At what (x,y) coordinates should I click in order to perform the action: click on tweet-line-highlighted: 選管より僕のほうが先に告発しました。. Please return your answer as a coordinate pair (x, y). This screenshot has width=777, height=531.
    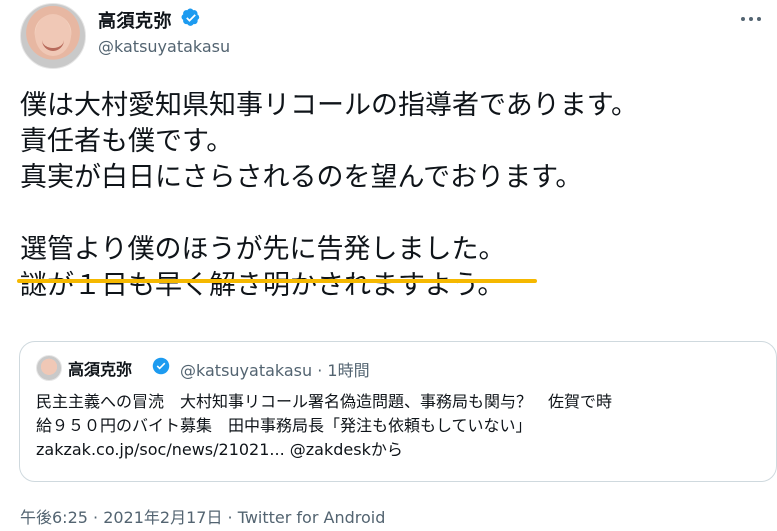
    Looking at the image, I should click on (263, 249).